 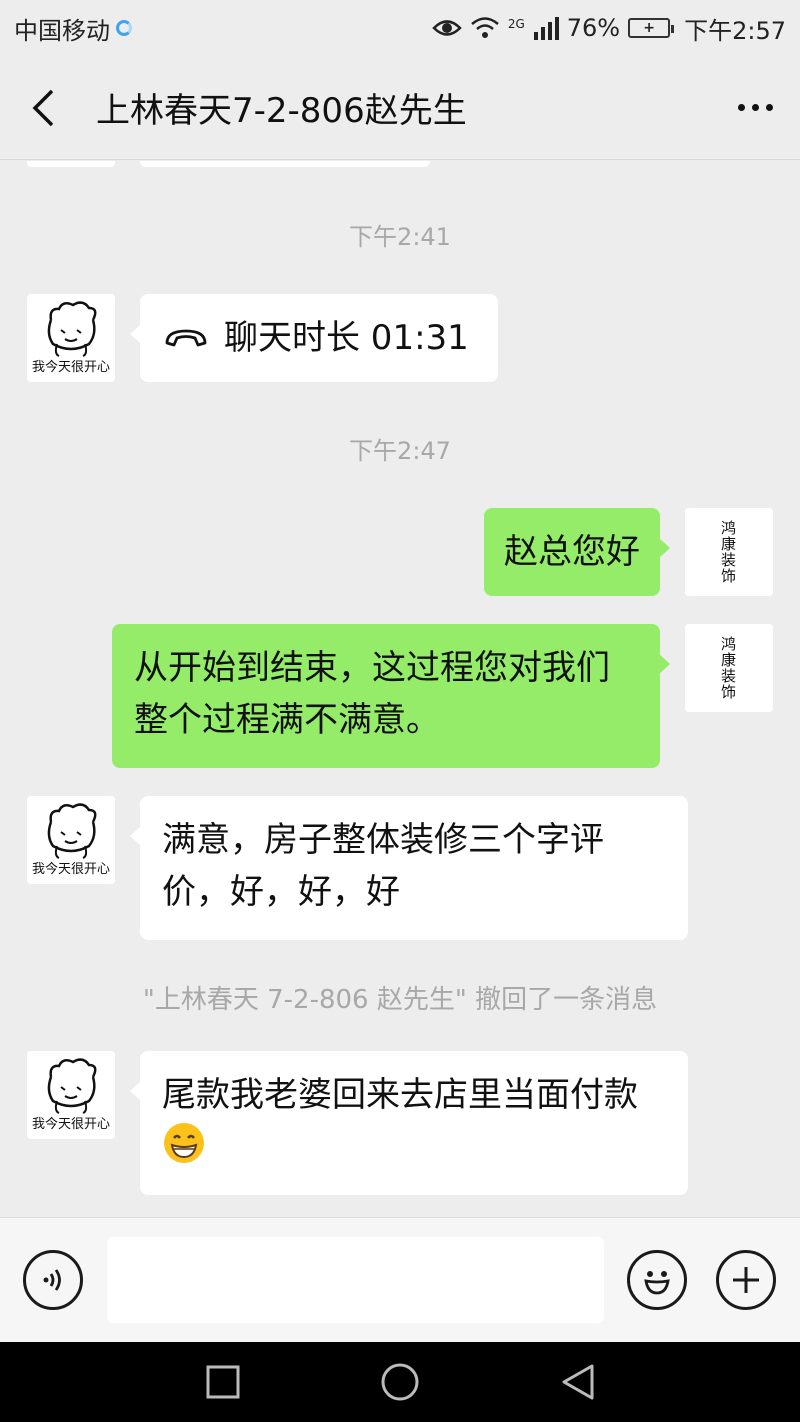 I want to click on home-icon, so click(x=400, y=1382).